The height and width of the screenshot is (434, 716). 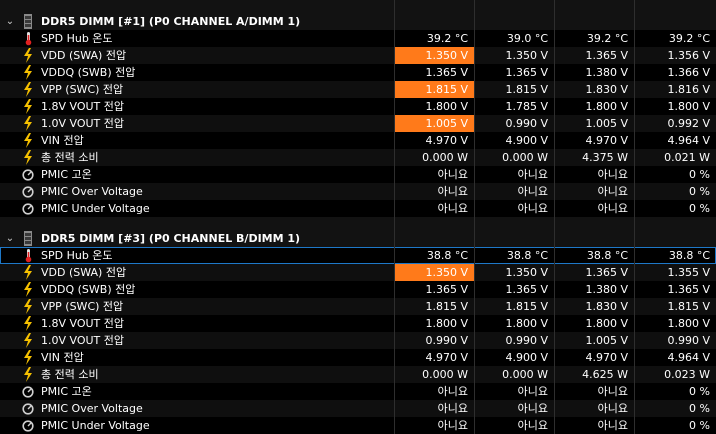 What do you see at coordinates (82, 306) in the screenshot?
I see `sensor-label: VPP (SWC) 전압` at bounding box center [82, 306].